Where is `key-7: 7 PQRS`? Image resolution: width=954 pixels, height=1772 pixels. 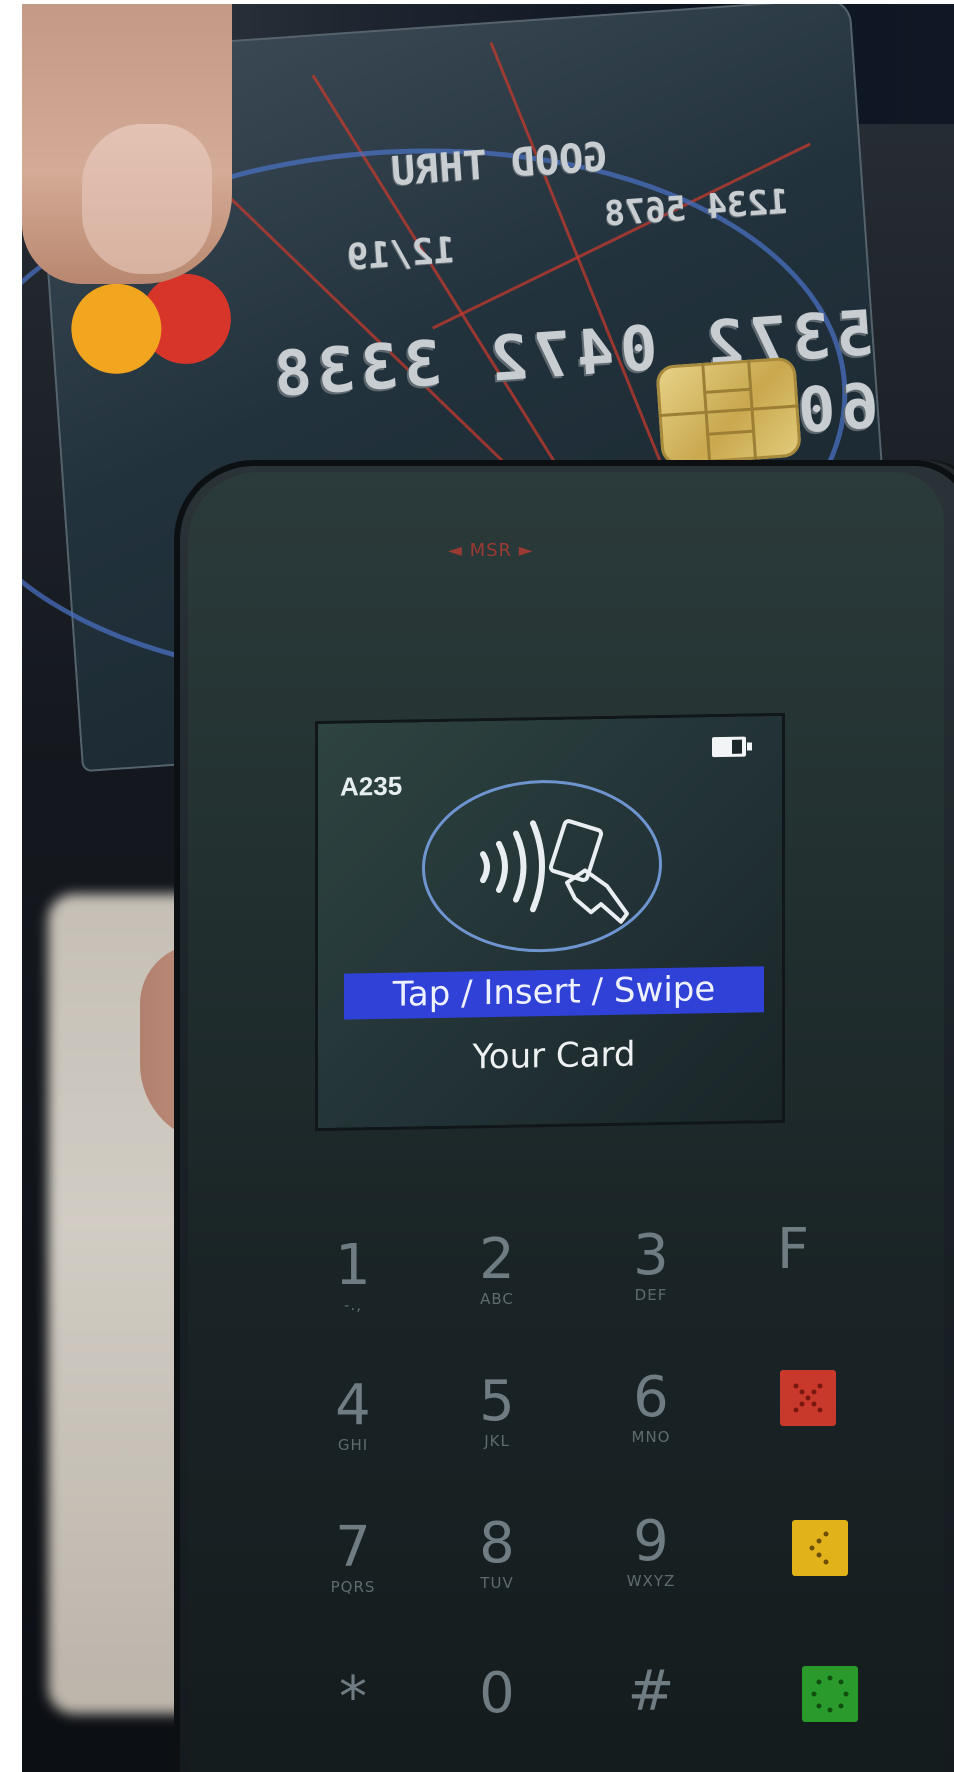 key-7: 7 PQRS is located at coordinates (353, 1556).